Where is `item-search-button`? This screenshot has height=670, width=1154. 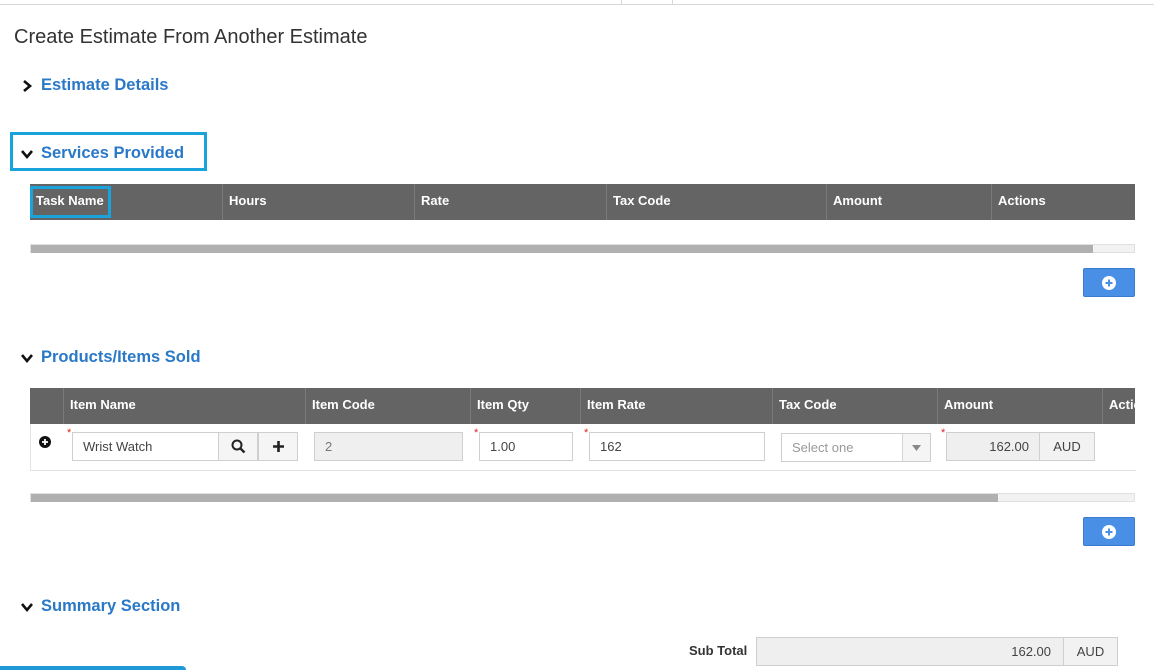
item-search-button is located at coordinates (238, 446).